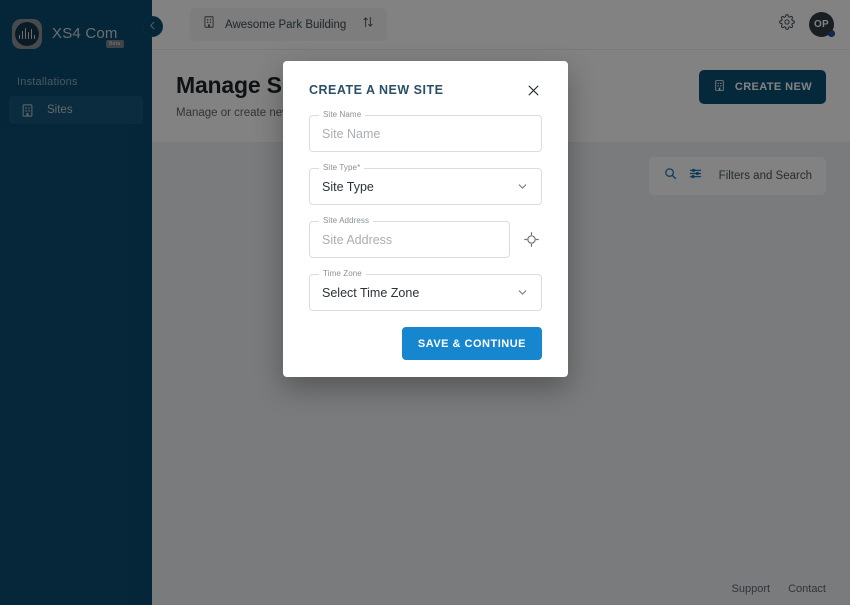  I want to click on field-site-type: Site Type* Site Type, so click(425, 184).